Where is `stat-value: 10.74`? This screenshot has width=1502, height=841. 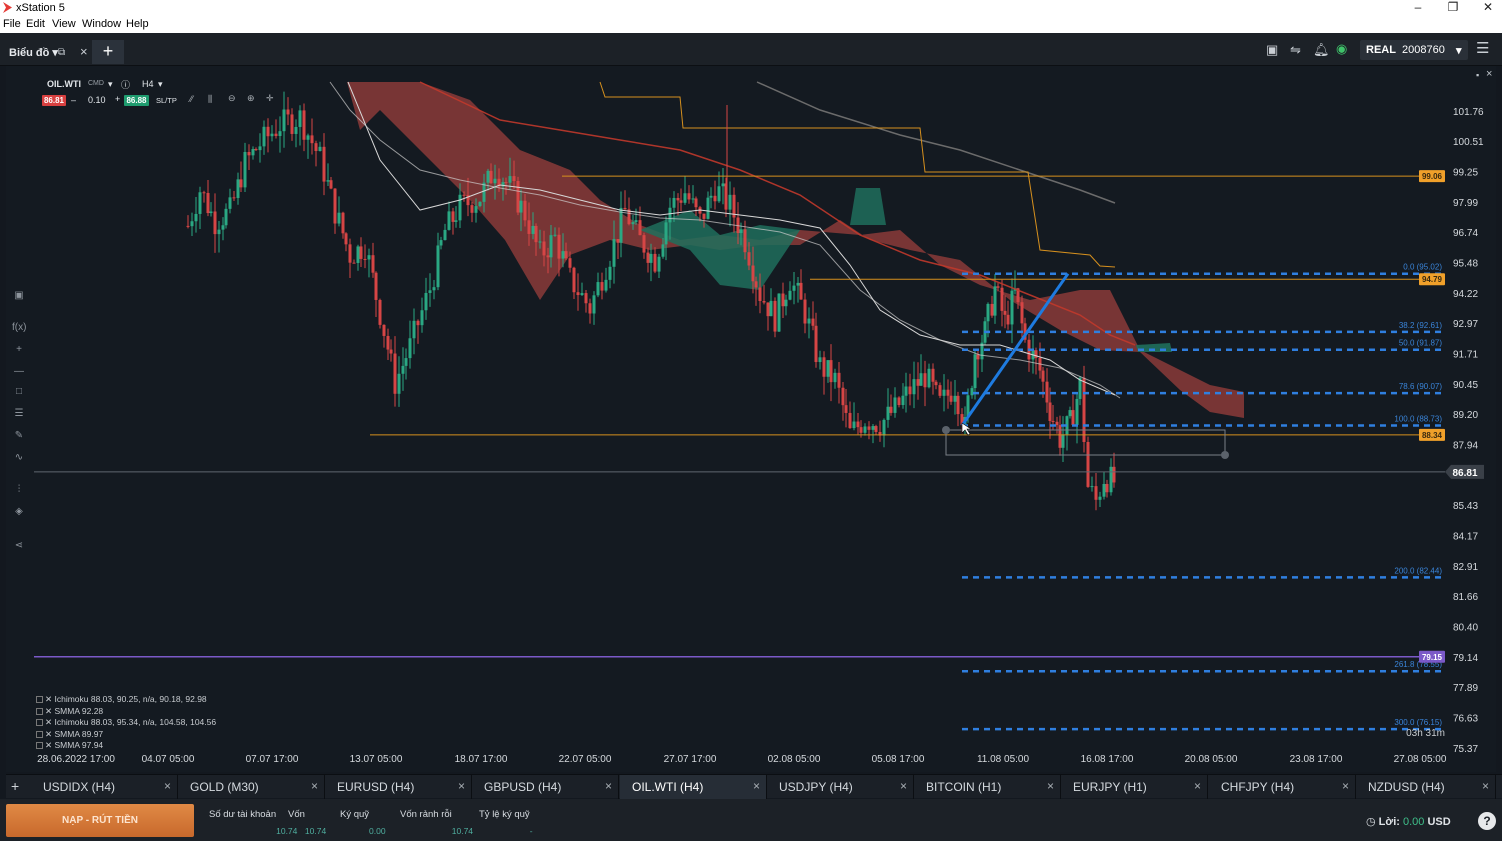
stat-value: 10.74 is located at coordinates (287, 831).